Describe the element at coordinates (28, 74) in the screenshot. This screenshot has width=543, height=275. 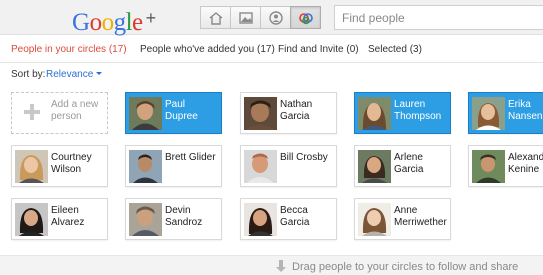
I see `sort-label: Sort by:` at that location.